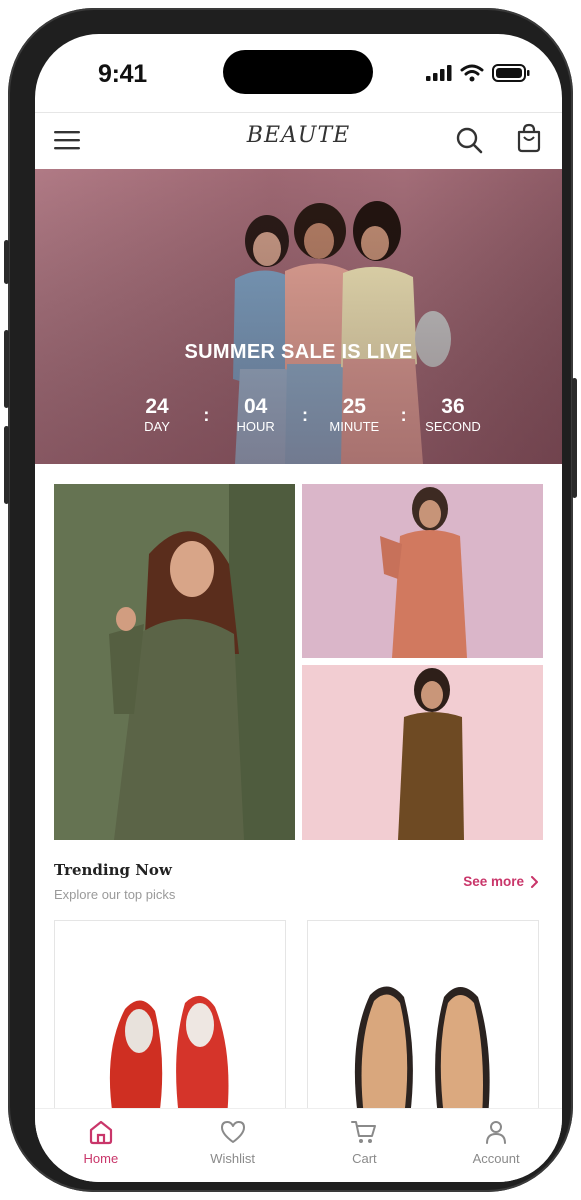  I want to click on heart-icon, so click(232, 1132).